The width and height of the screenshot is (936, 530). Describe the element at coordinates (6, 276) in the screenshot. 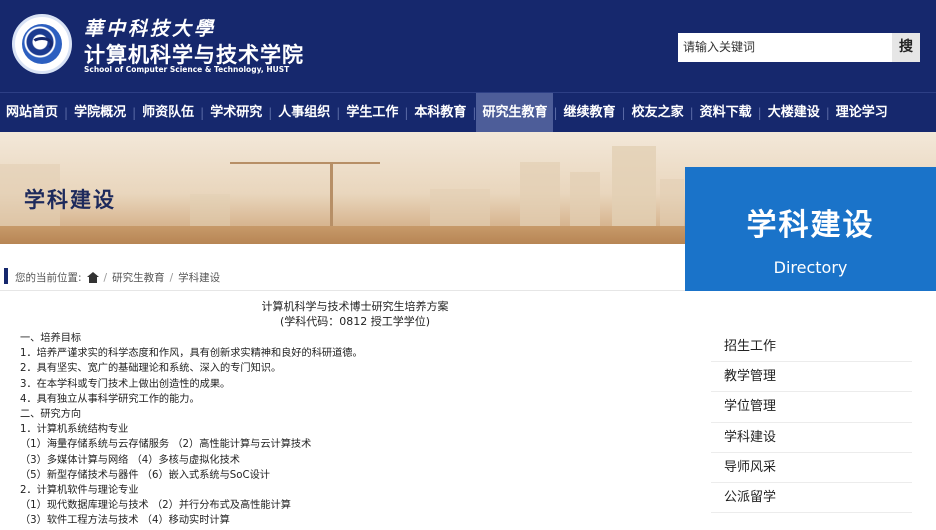

I see `breadcrumb-marker` at that location.